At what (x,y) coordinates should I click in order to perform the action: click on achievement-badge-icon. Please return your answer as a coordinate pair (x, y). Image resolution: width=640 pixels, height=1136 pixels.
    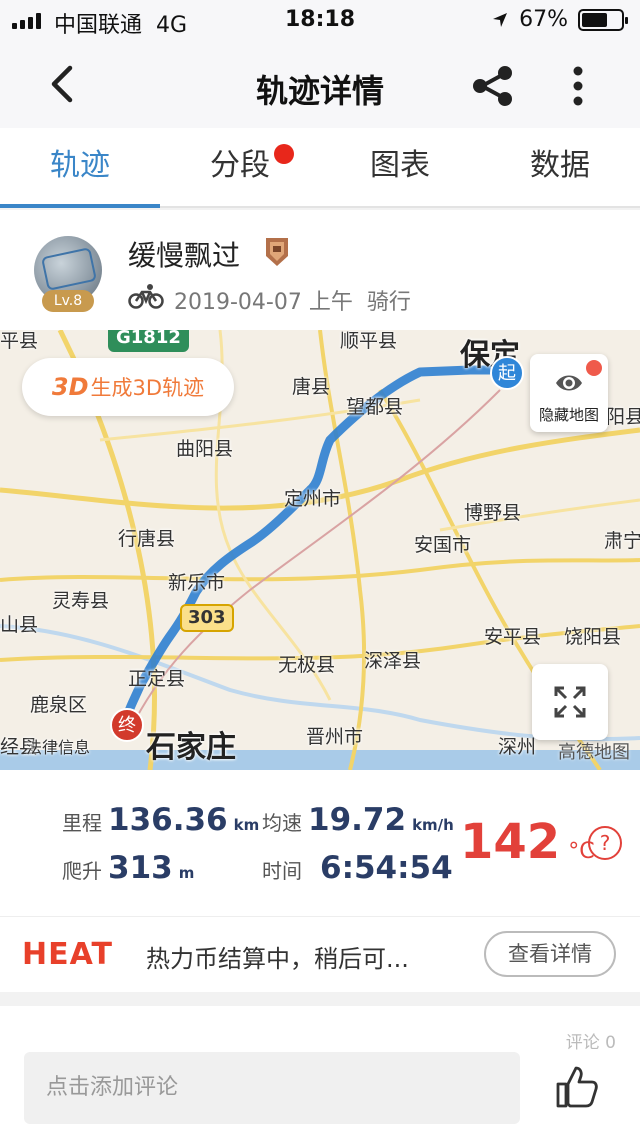
    Looking at the image, I should click on (277, 252).